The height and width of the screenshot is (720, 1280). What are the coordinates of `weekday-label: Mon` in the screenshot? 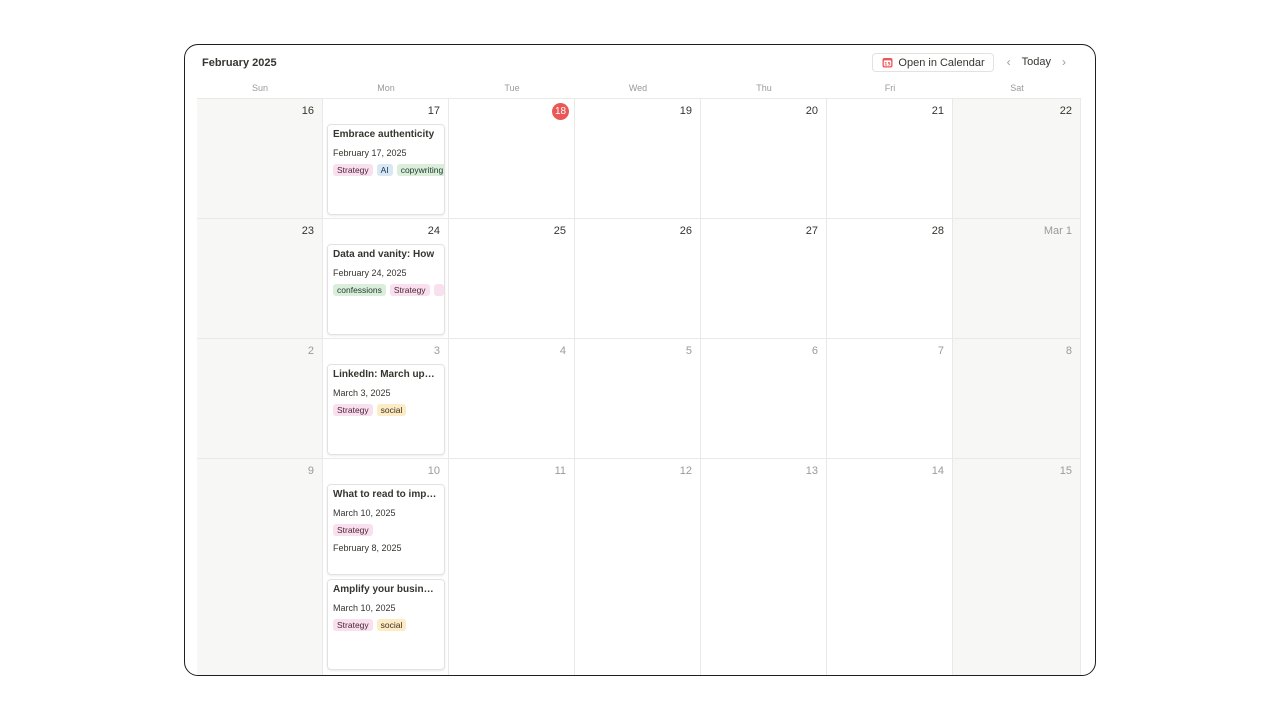 It's located at (386, 88).